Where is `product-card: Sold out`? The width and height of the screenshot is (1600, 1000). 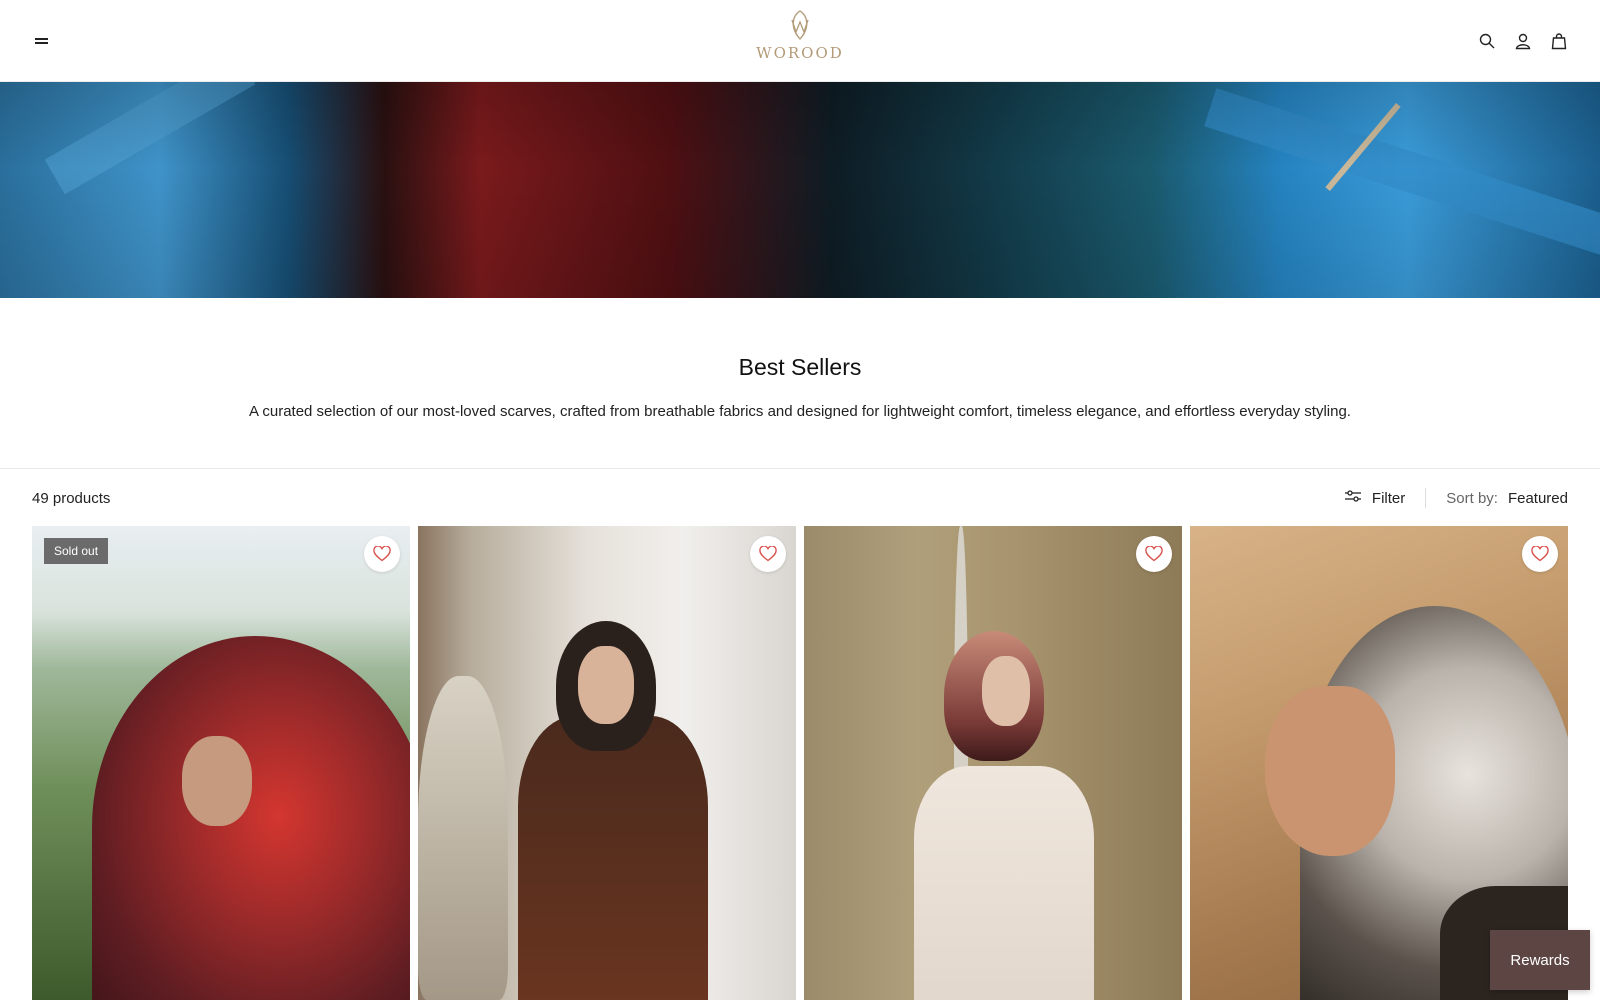 product-card: Sold out is located at coordinates (221, 763).